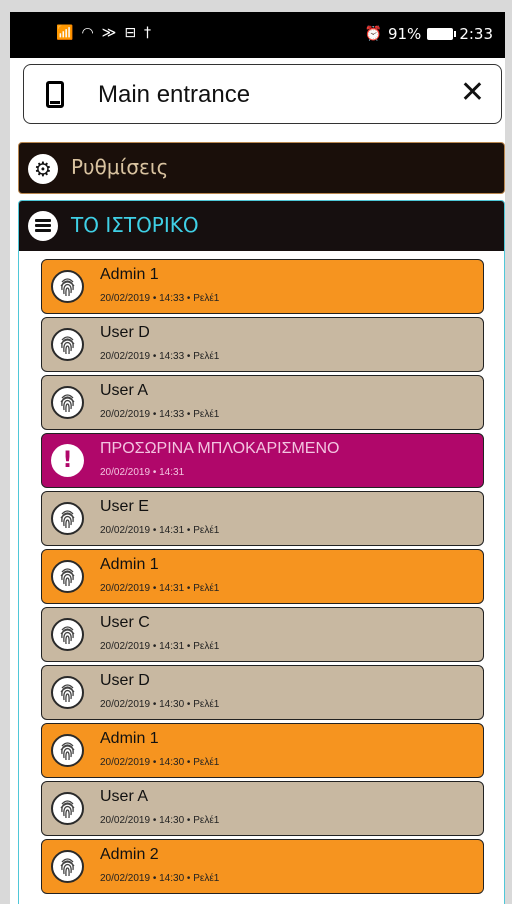  Describe the element at coordinates (109, 33) in the screenshot. I see `hotspot-icon: ≫` at that location.